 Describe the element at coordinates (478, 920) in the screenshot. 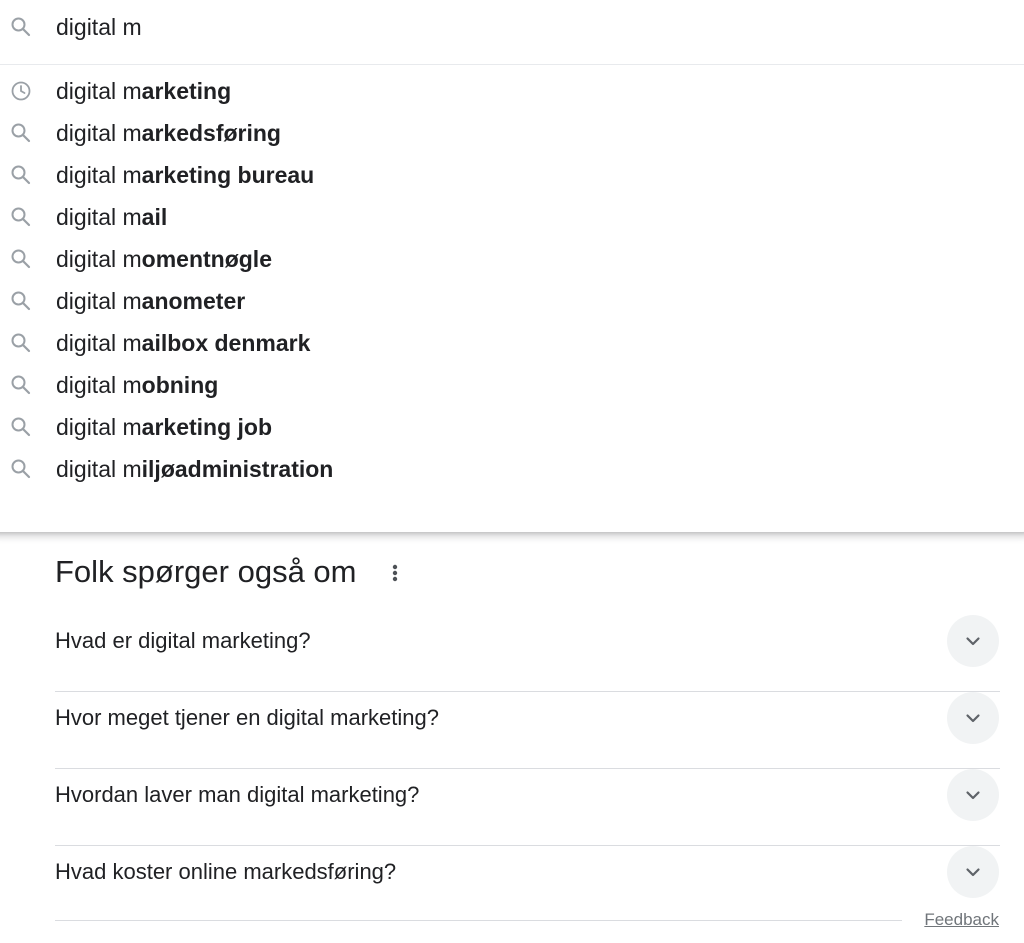

I see `footer-divider` at that location.